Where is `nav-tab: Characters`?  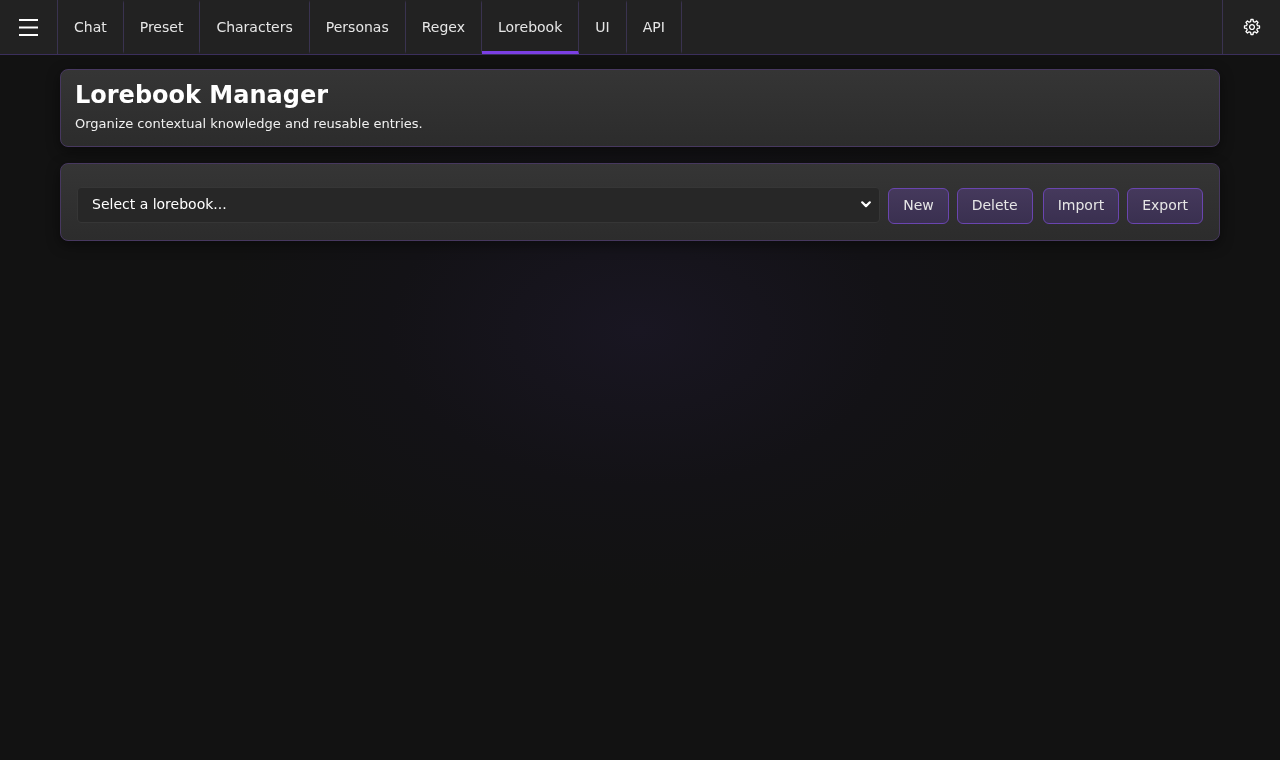 nav-tab: Characters is located at coordinates (255, 27).